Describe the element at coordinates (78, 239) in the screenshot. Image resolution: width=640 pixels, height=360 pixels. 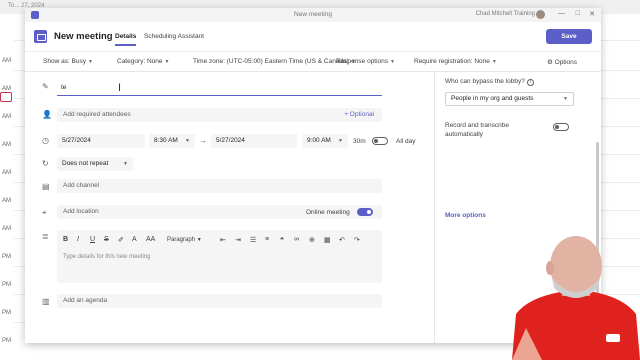
I see `italic-icon: I` at that location.